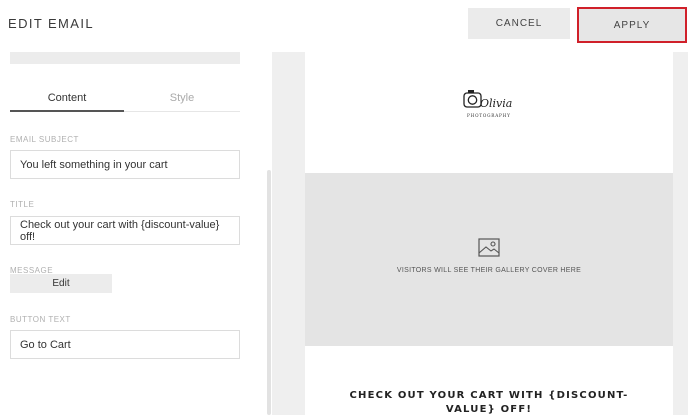 Image resolution: width=688 pixels, height=415 pixels. What do you see at coordinates (489, 247) in the screenshot?
I see `image-placeholder-icon` at bounding box center [489, 247].